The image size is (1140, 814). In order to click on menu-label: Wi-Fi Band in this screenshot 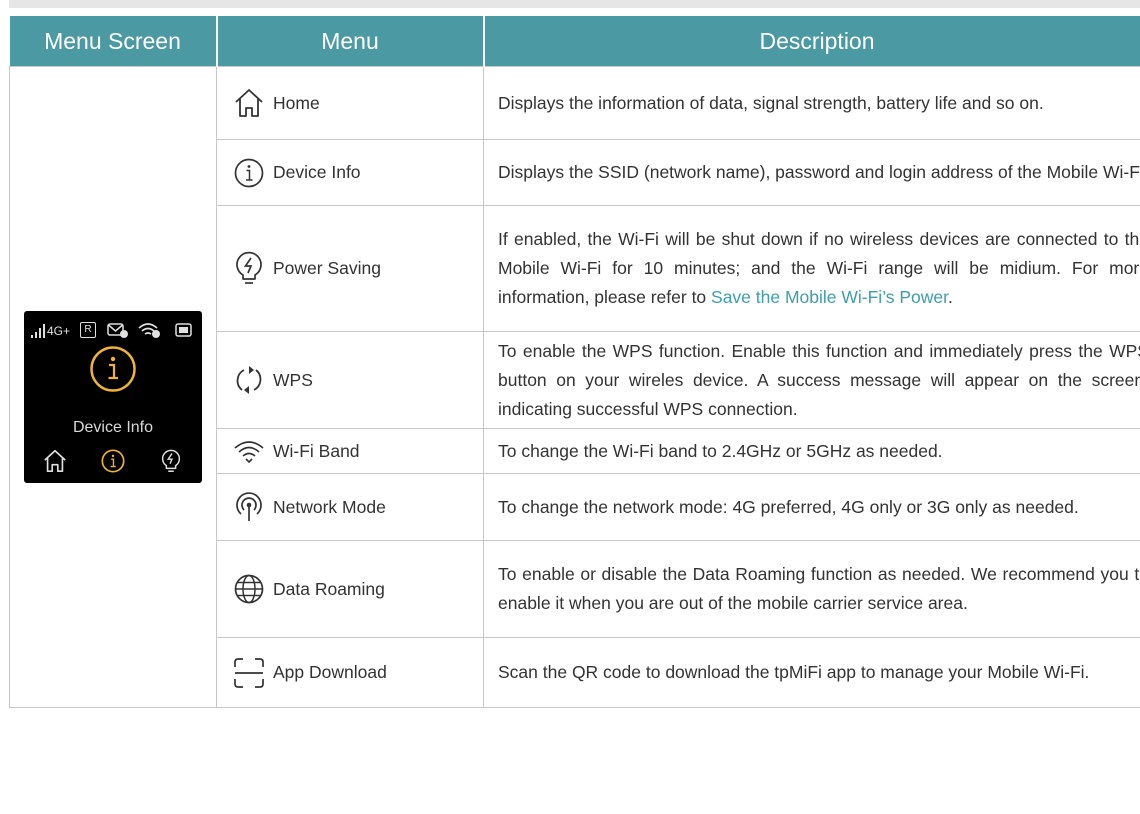, I will do `click(316, 450)`.